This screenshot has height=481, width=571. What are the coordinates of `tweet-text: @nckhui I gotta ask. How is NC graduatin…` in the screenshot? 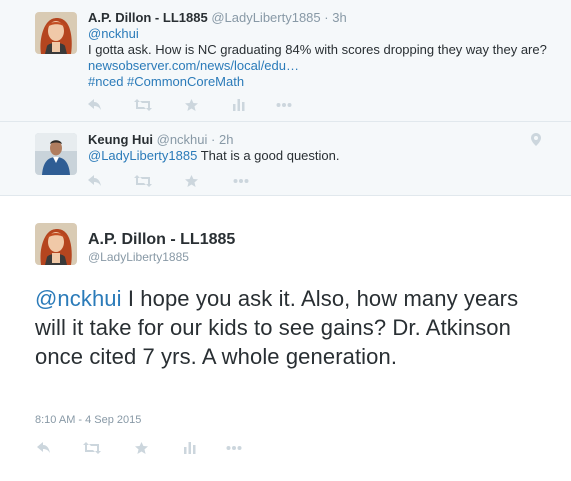 It's located at (323, 58).